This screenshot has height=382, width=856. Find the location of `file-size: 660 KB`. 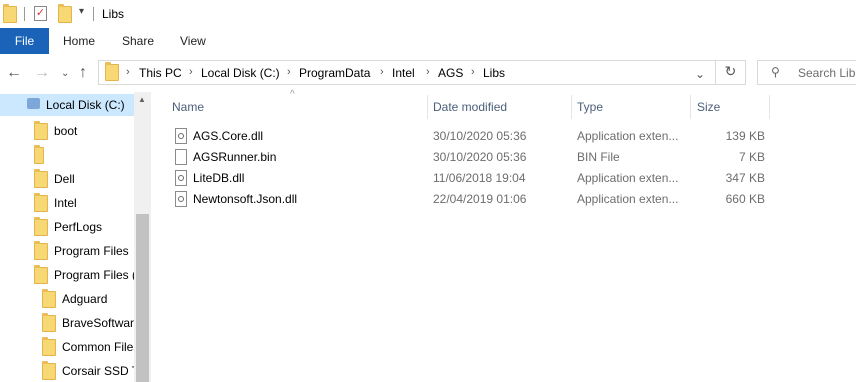

file-size: 660 KB is located at coordinates (745, 199).